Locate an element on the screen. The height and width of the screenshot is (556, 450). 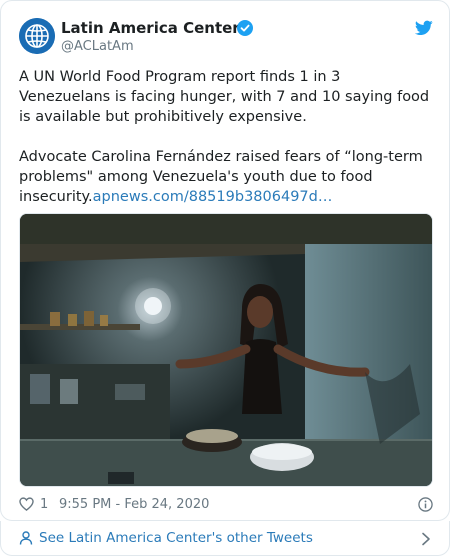
globe-logo-icon is located at coordinates (37, 36).